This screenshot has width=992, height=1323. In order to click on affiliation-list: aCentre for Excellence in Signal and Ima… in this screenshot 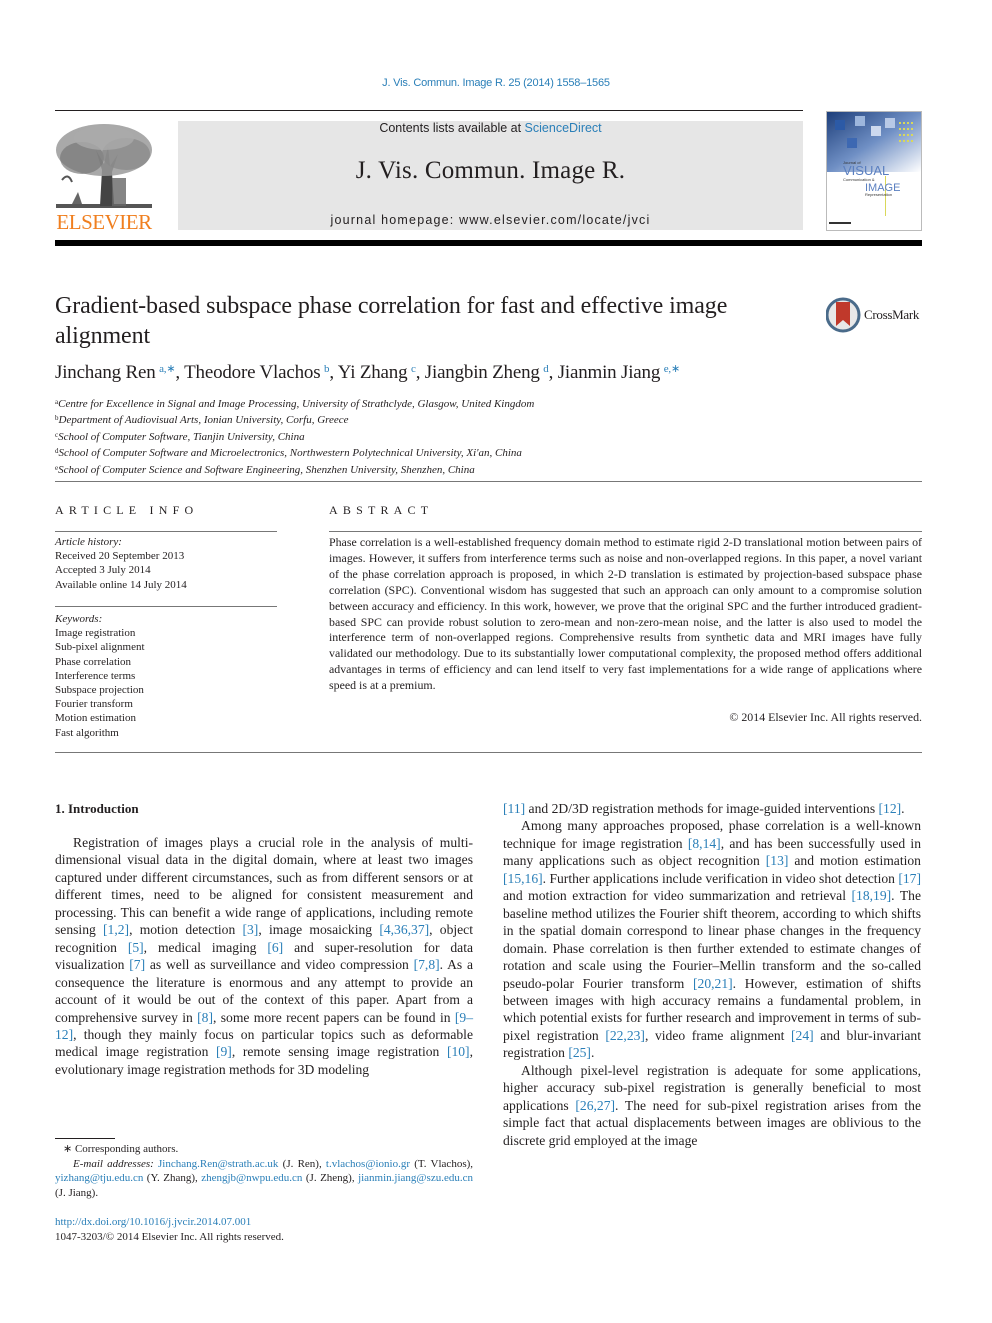, I will do `click(294, 436)`.